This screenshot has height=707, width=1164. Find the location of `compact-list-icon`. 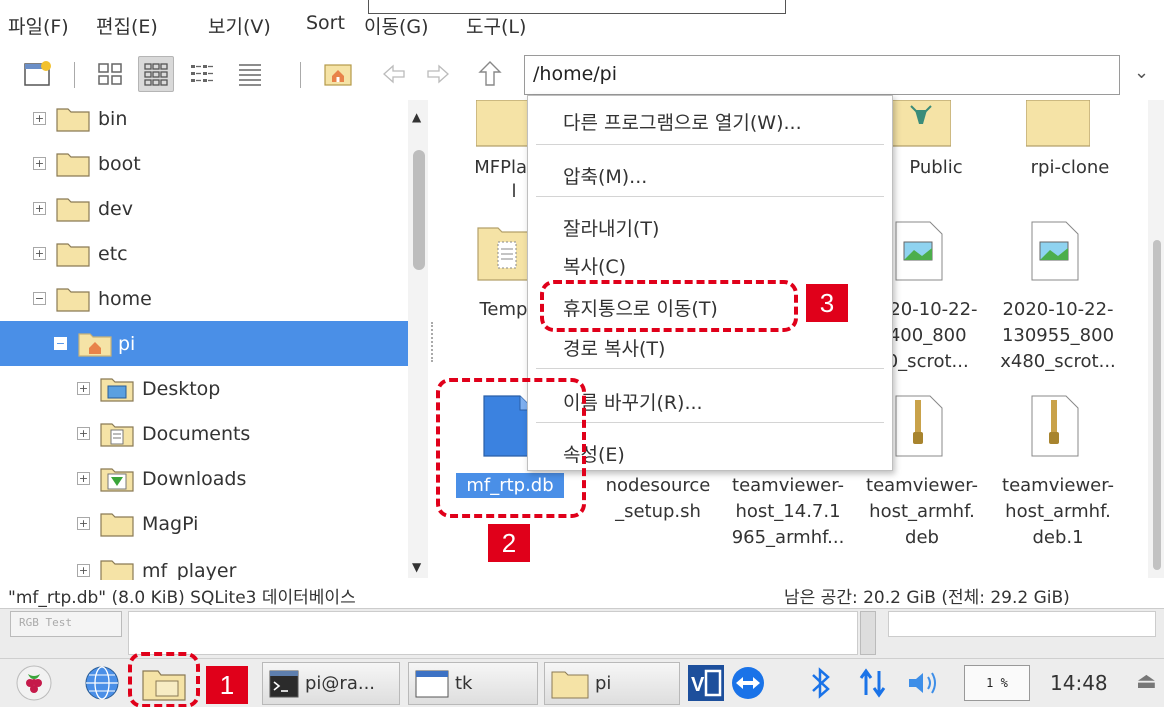

compact-list-icon is located at coordinates (202, 73).